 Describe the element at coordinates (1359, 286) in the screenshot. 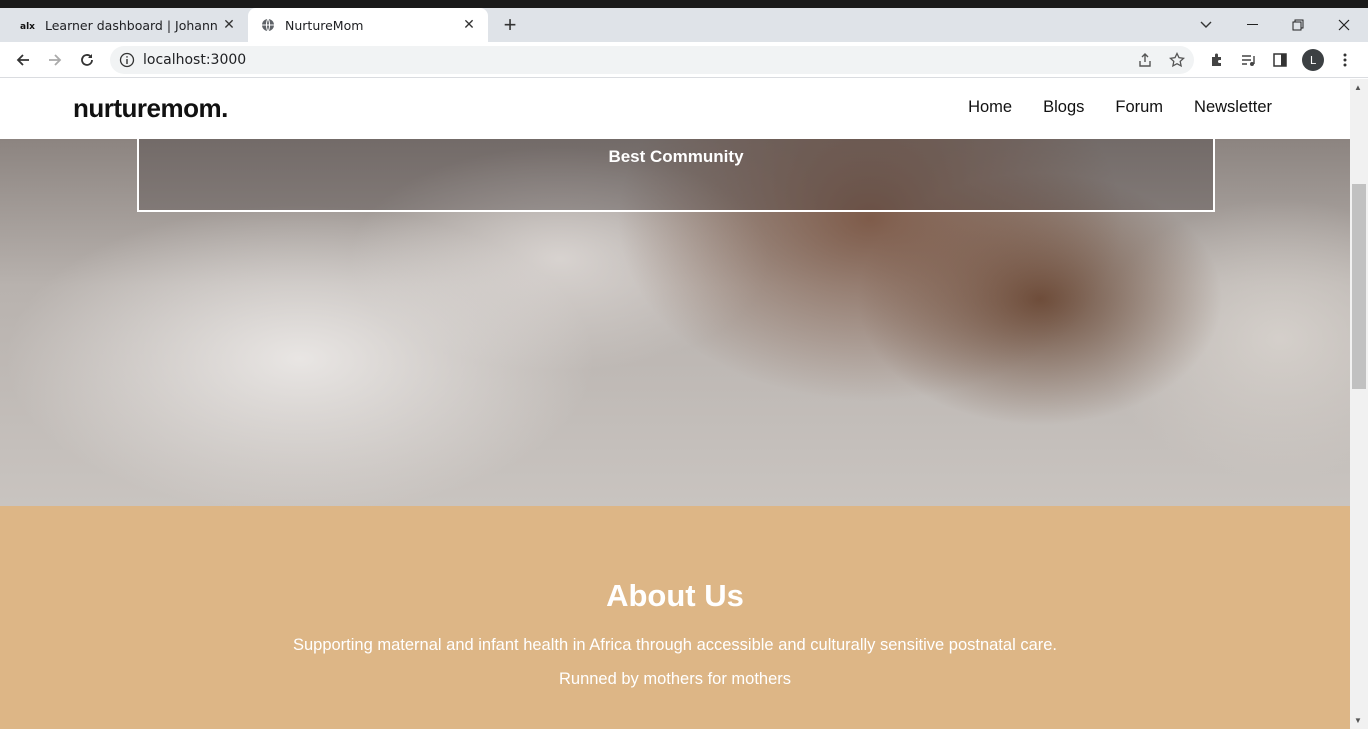

I see `scrollbar-thumb` at that location.